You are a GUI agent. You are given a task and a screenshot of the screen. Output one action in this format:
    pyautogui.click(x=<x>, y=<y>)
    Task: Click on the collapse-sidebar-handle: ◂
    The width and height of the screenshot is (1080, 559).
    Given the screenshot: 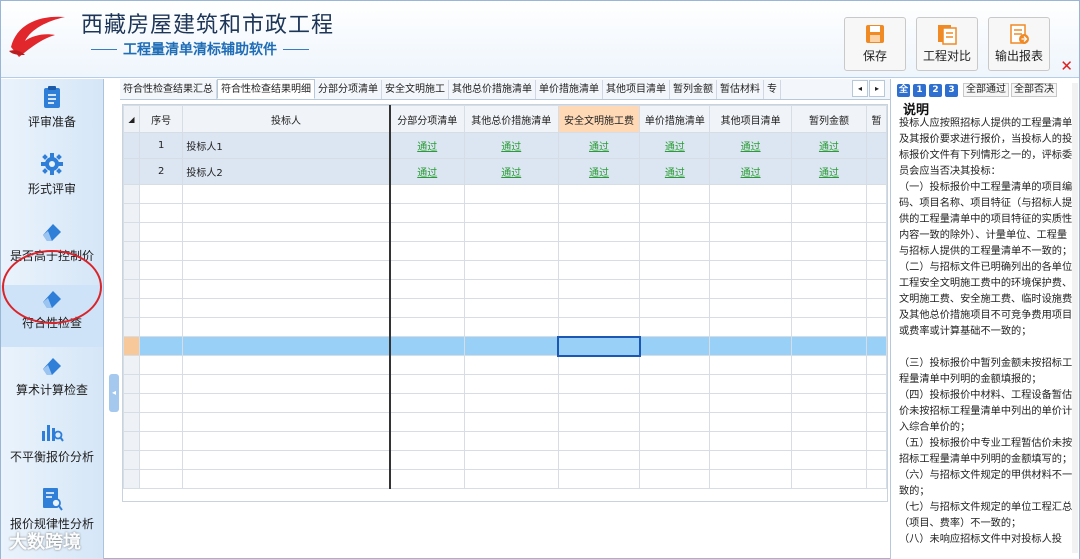 What is the action you would take?
    pyautogui.click(x=114, y=393)
    